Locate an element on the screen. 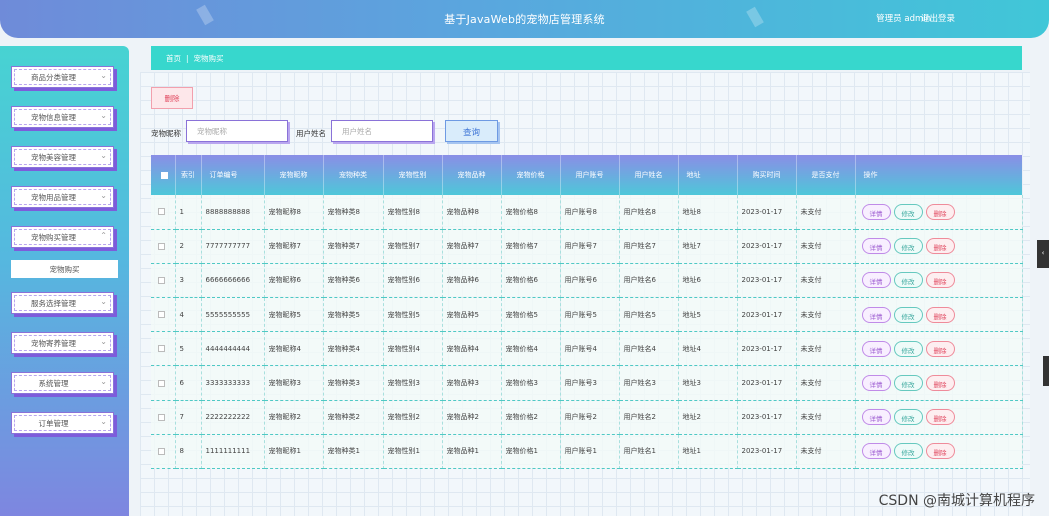 The width and height of the screenshot is (1049, 516). table-cell: 宠物性别1 is located at coordinates (413, 452).